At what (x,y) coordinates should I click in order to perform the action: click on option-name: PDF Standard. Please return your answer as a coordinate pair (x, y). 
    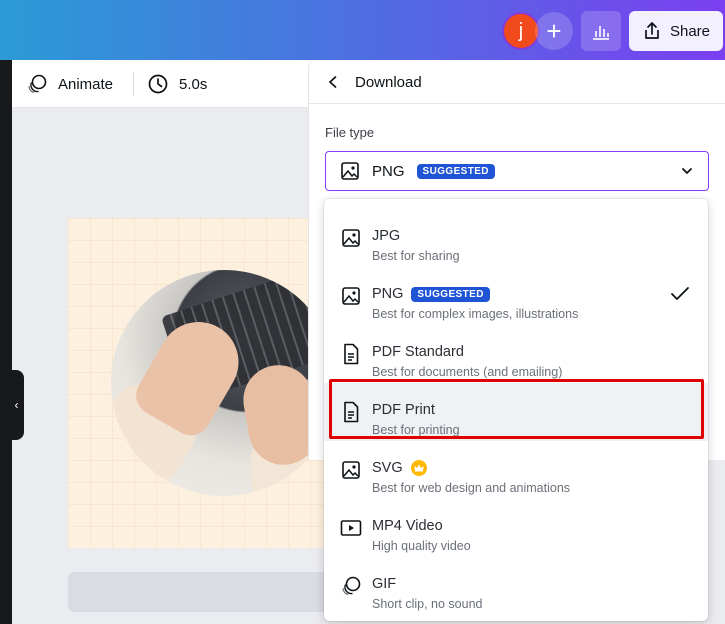
    Looking at the image, I should click on (418, 352).